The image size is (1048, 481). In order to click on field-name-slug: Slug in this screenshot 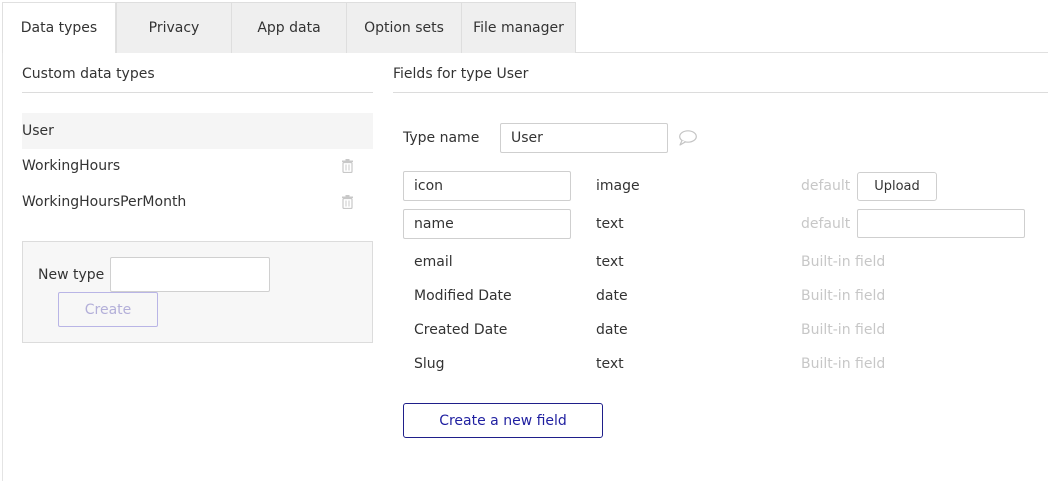, I will do `click(429, 364)`.